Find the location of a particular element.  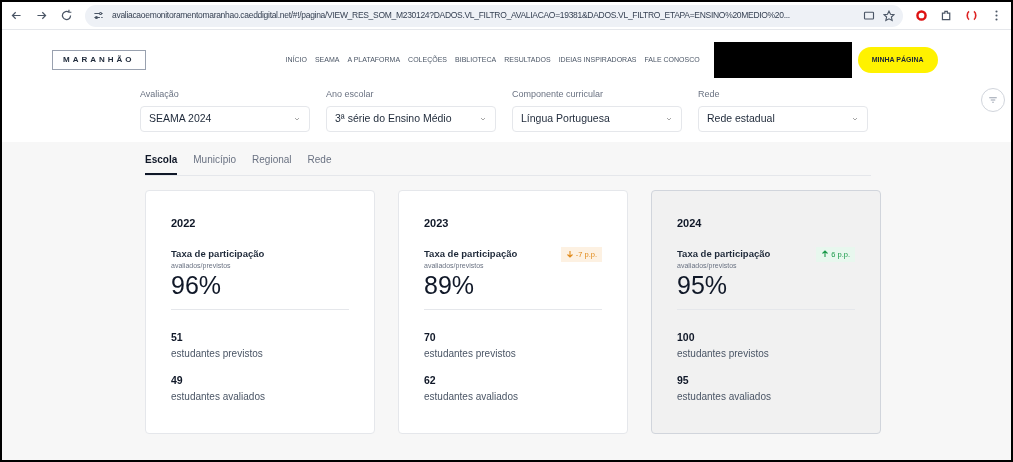

dropdown: 3ª série do Ensino Médio is located at coordinates (411, 118).